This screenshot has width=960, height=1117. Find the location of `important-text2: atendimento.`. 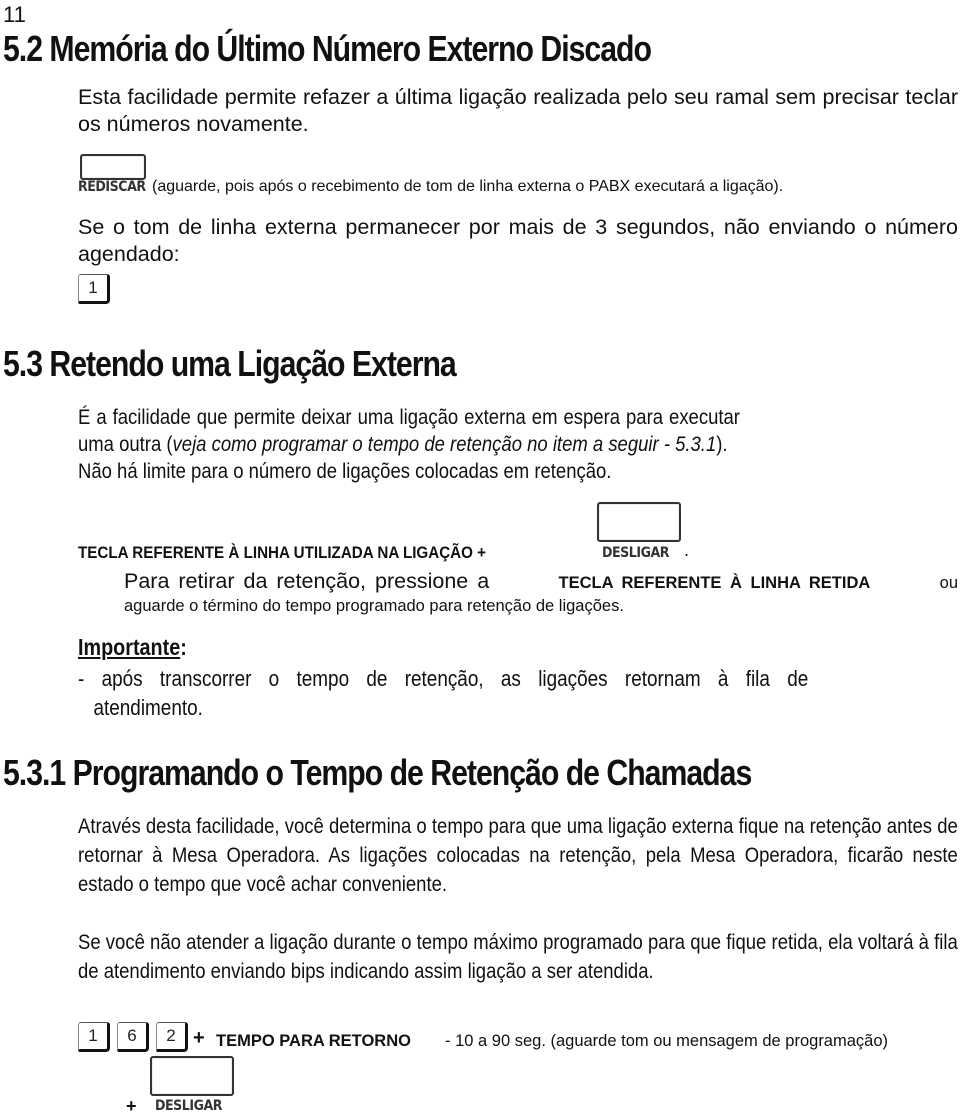

important-text2: atendimento. is located at coordinates (148, 707).